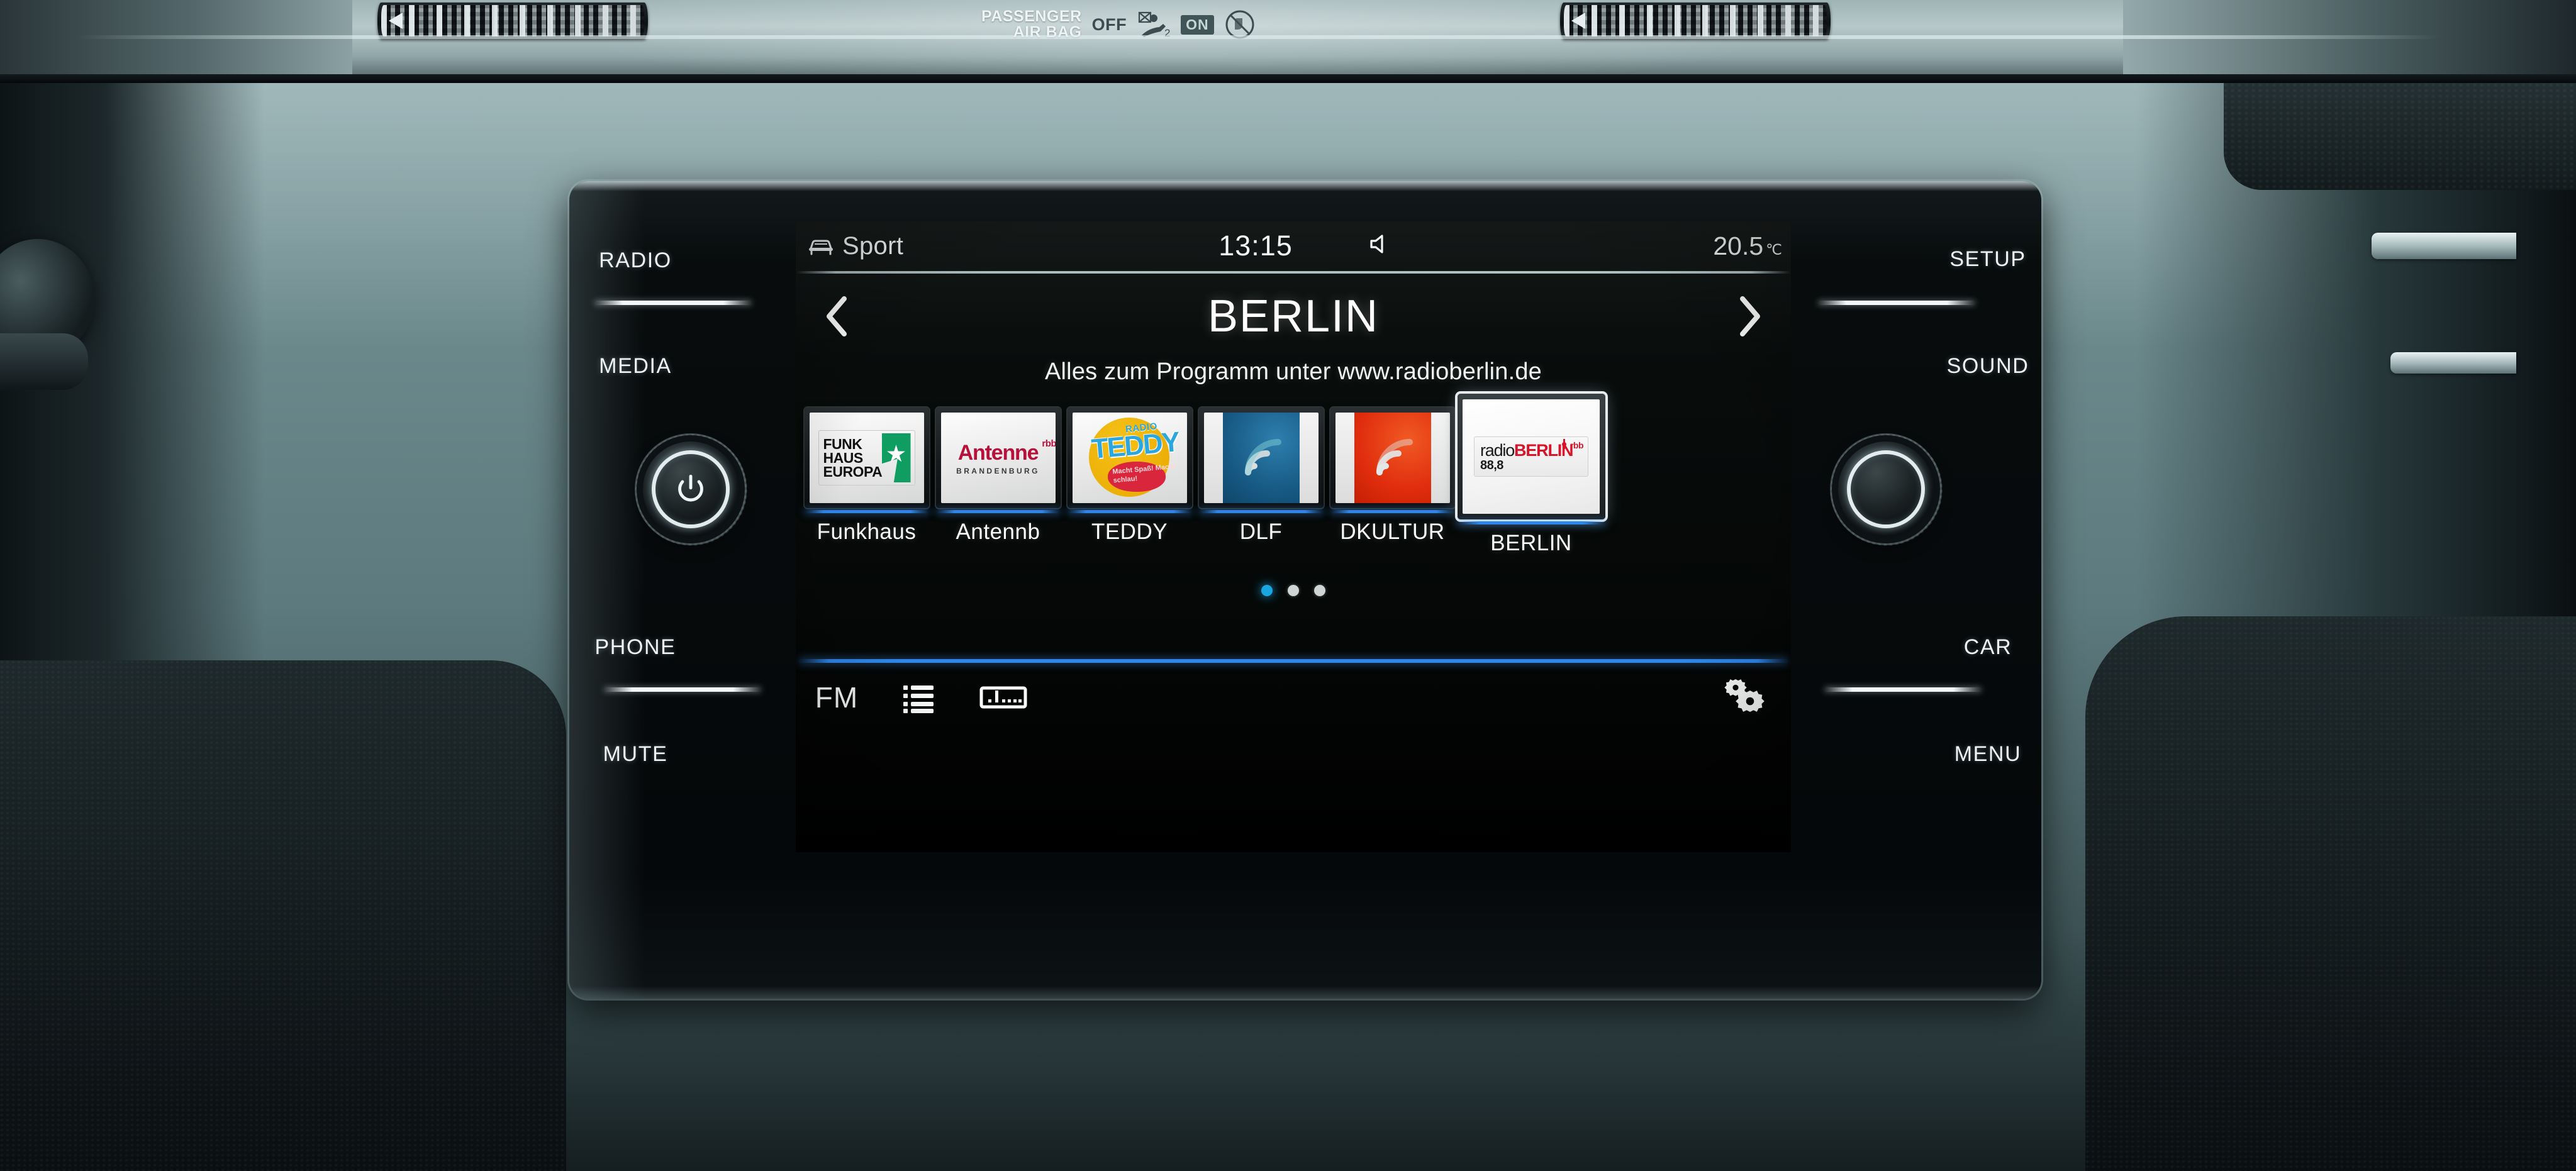  I want to click on temperature-value: 20.5, so click(1738, 245).